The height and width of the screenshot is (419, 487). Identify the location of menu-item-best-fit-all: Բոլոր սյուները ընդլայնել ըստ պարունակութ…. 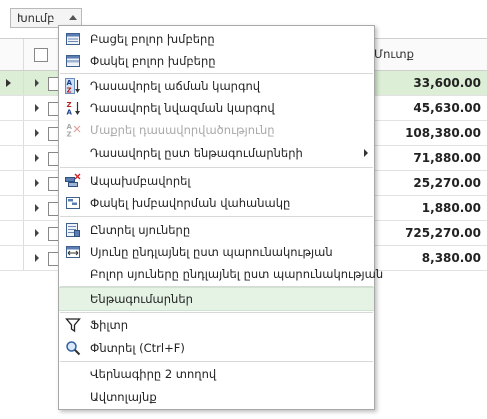
(221, 274).